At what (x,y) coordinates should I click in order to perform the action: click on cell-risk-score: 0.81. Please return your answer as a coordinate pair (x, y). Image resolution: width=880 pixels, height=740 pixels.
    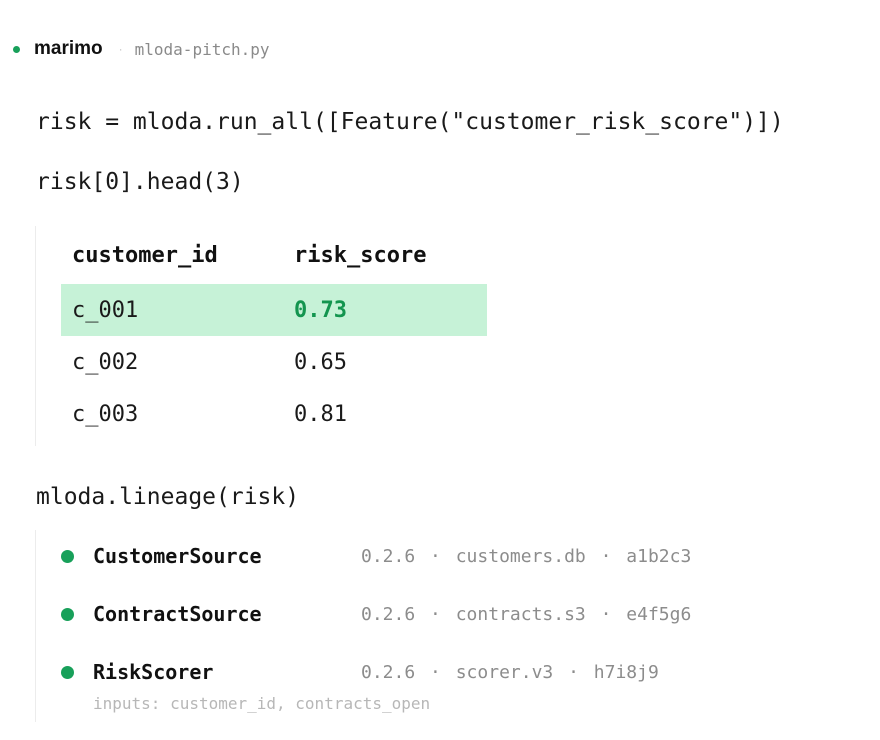
    Looking at the image, I should click on (320, 414).